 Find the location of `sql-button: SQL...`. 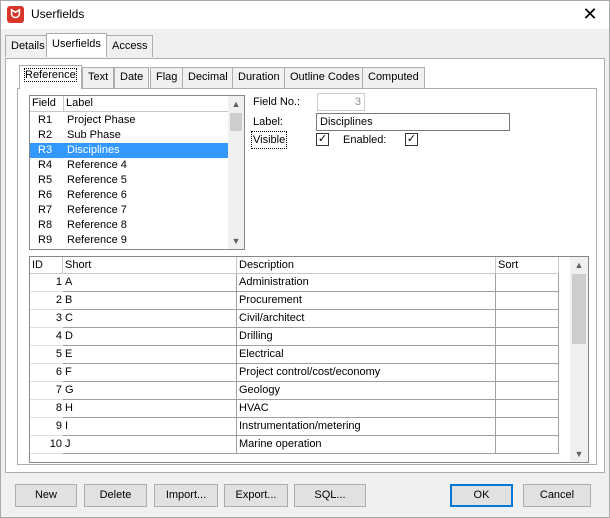

sql-button: SQL... is located at coordinates (330, 495).